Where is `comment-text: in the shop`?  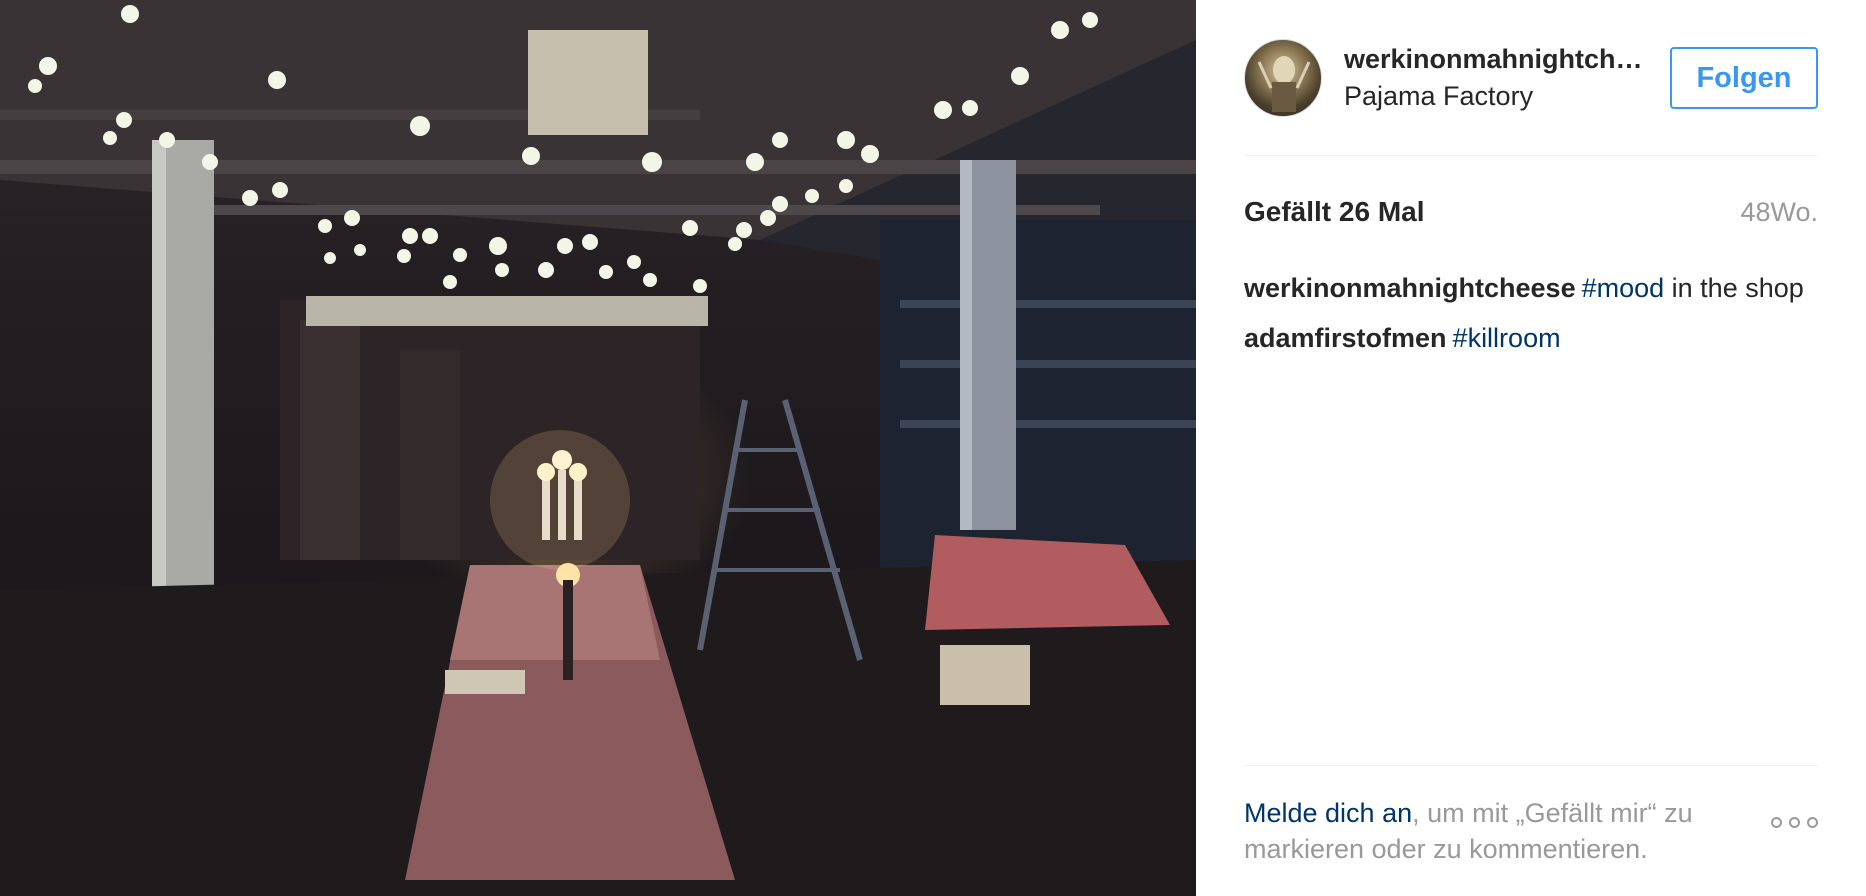
comment-text: in the shop is located at coordinates (1734, 288).